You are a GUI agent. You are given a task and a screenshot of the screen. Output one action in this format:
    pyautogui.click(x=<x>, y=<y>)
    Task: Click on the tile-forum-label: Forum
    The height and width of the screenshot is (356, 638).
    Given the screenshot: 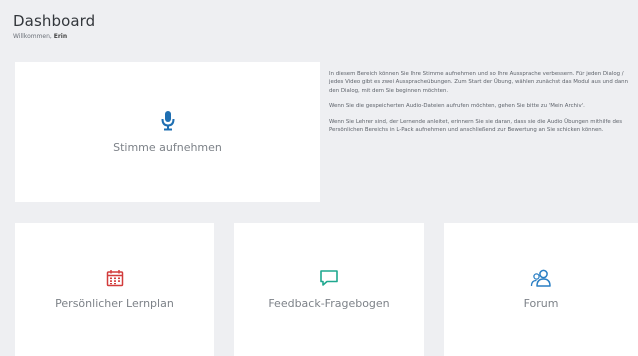 What is the action you would take?
    pyautogui.click(x=541, y=303)
    